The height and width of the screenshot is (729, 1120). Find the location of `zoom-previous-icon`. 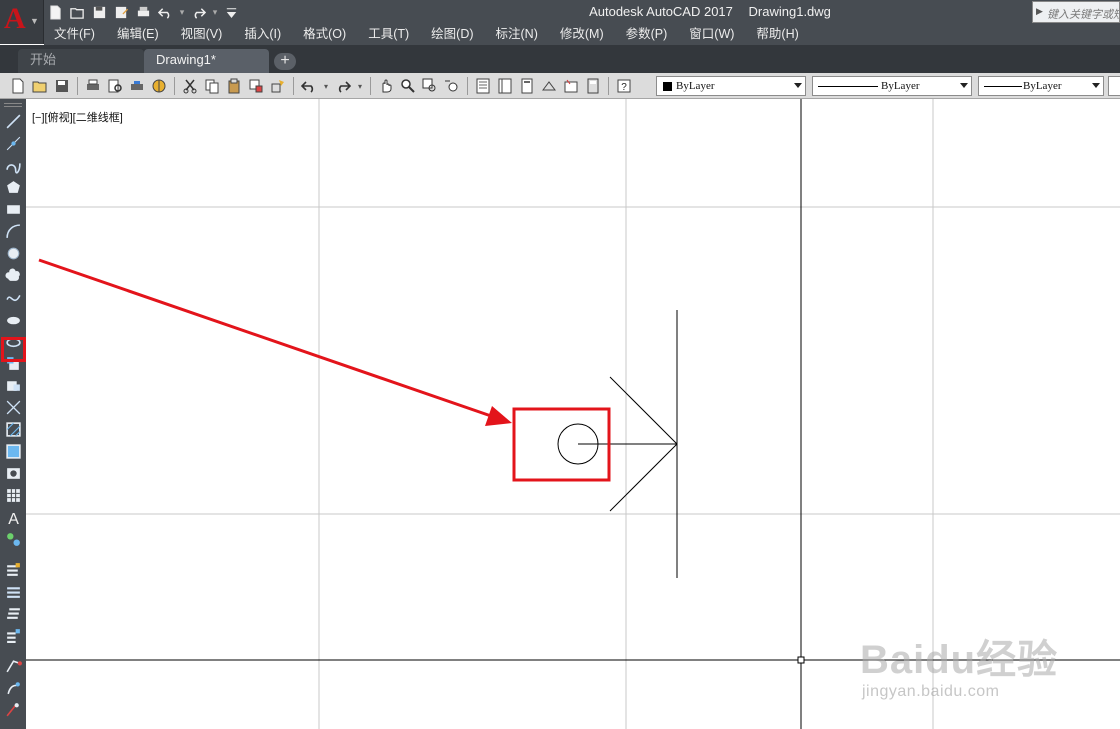

zoom-previous-icon is located at coordinates (452, 86).